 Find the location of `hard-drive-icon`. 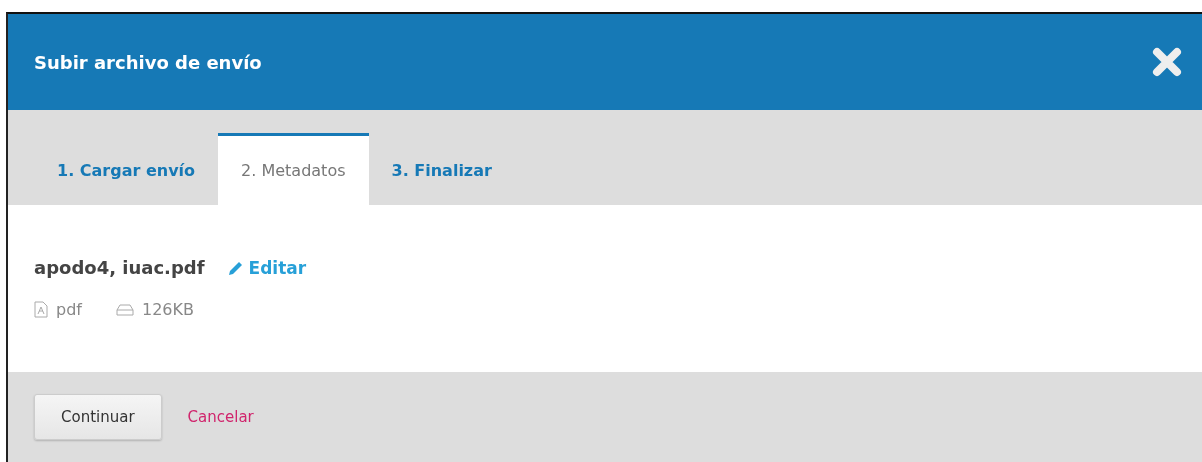

hard-drive-icon is located at coordinates (124, 309).